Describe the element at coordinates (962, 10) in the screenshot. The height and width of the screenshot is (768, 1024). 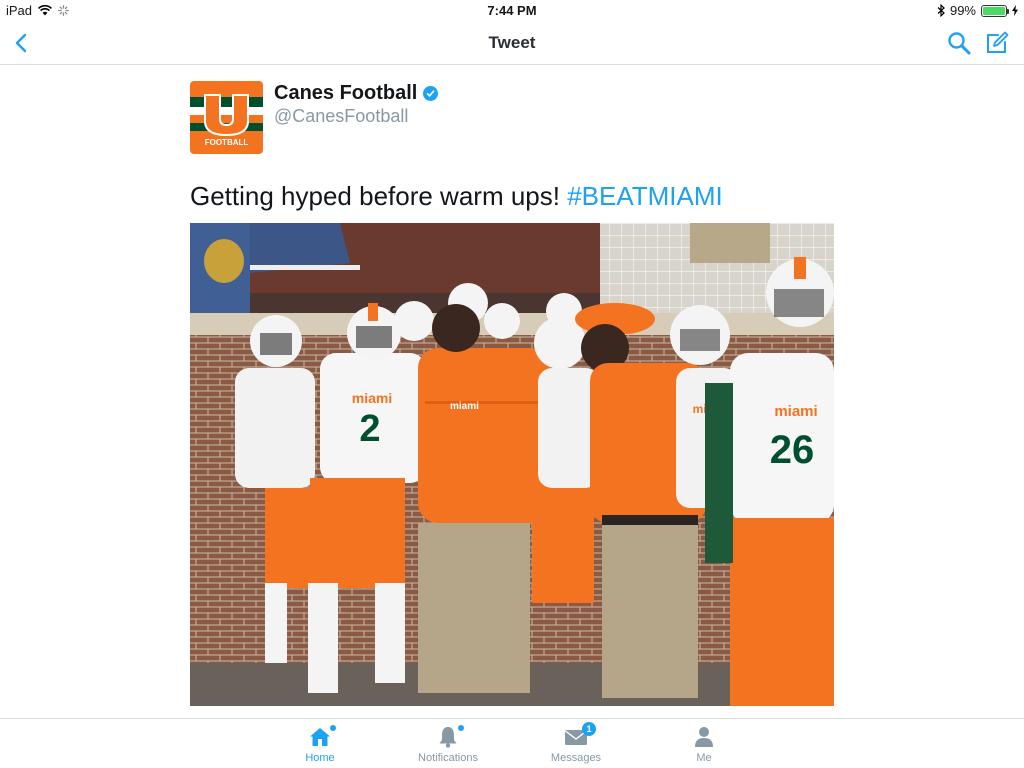
I see `battery-percent: 99%` at that location.